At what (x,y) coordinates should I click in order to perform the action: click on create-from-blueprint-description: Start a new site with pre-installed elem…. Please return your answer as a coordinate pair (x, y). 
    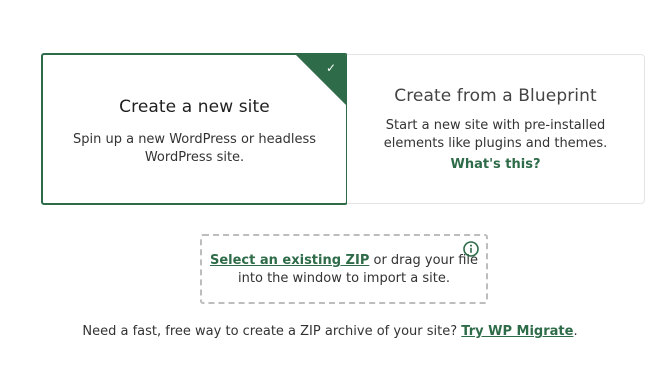
    Looking at the image, I should click on (495, 134).